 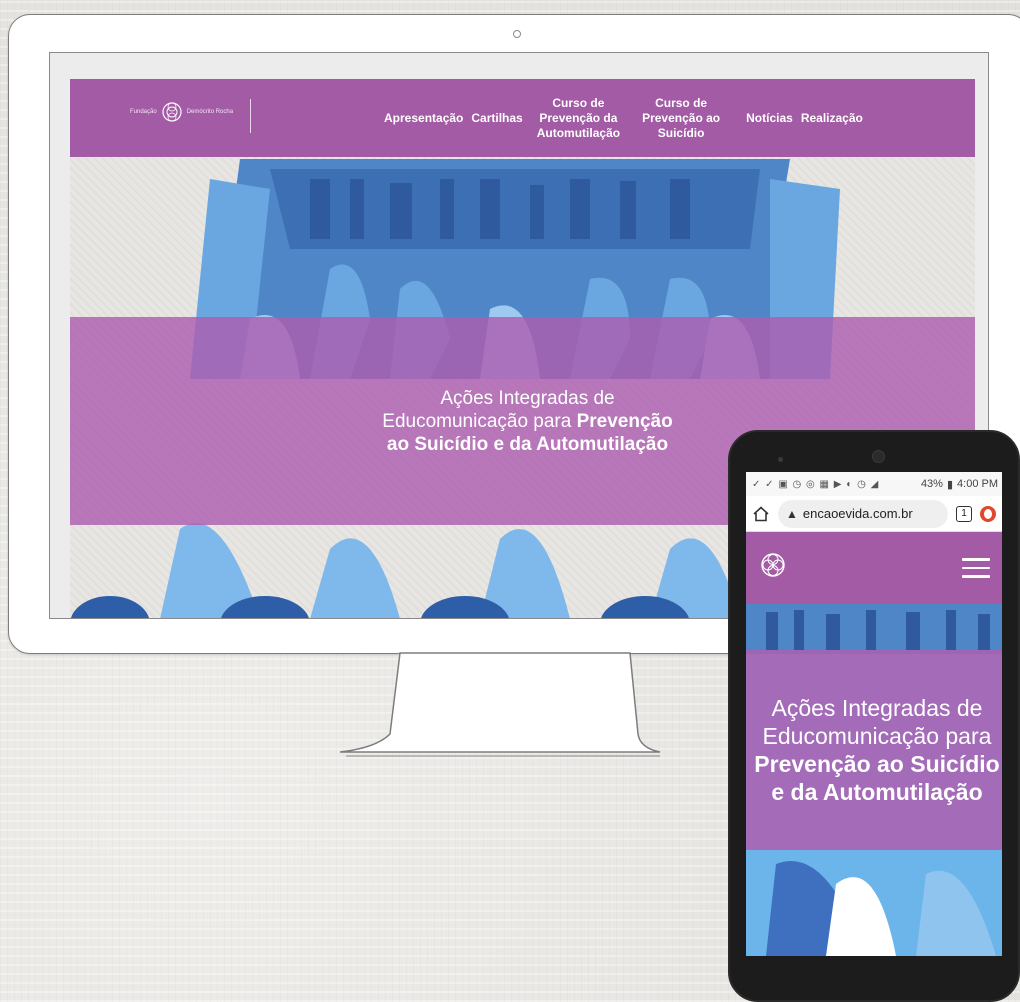 I want to click on status-icons: ✓ ✓ ▣ ◷ ◎ ▦ ▶ ◐ ◷ ◢, so click(x=816, y=484).